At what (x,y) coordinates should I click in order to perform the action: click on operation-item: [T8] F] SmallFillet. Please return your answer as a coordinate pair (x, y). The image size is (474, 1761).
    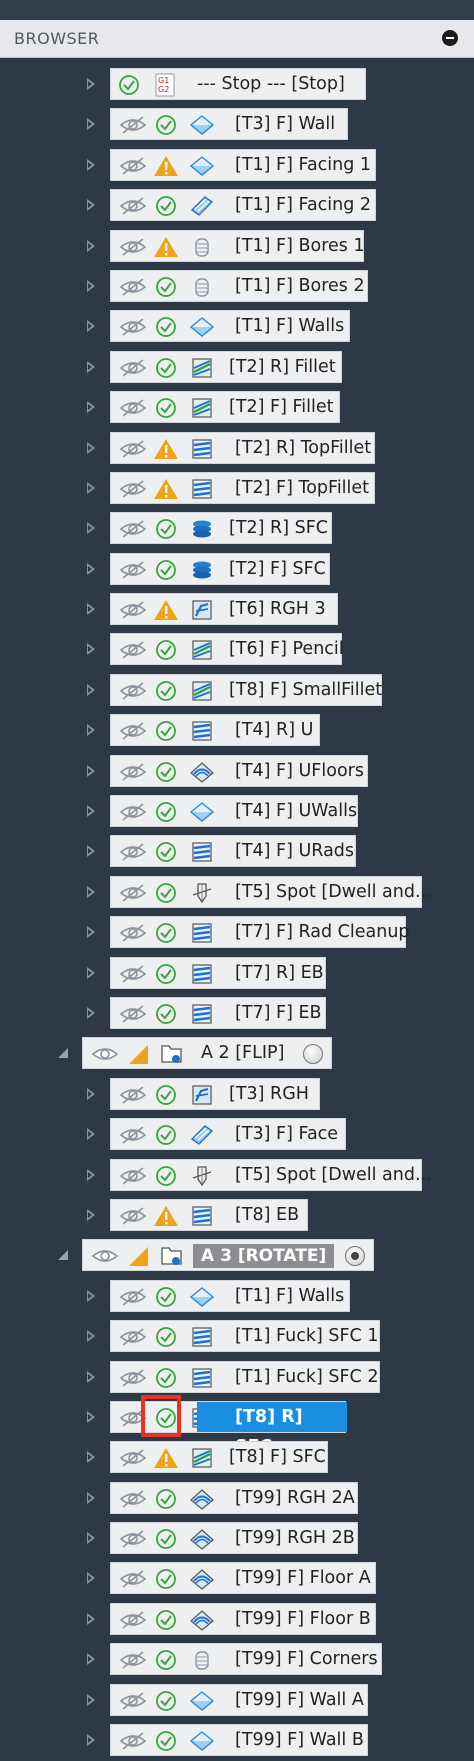
    Looking at the image, I should click on (246, 689).